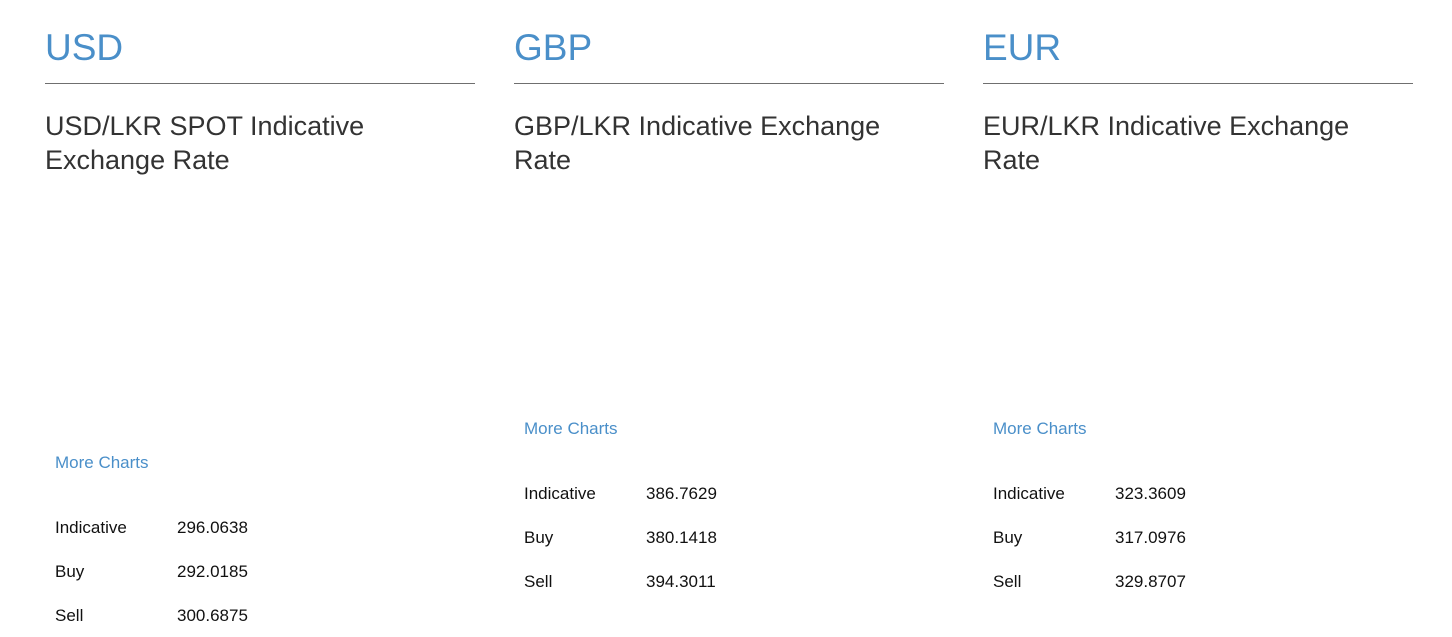 The width and height of the screenshot is (1452, 637). Describe the element at coordinates (1150, 493) in the screenshot. I see `indicative-value: 323.3609` at that location.